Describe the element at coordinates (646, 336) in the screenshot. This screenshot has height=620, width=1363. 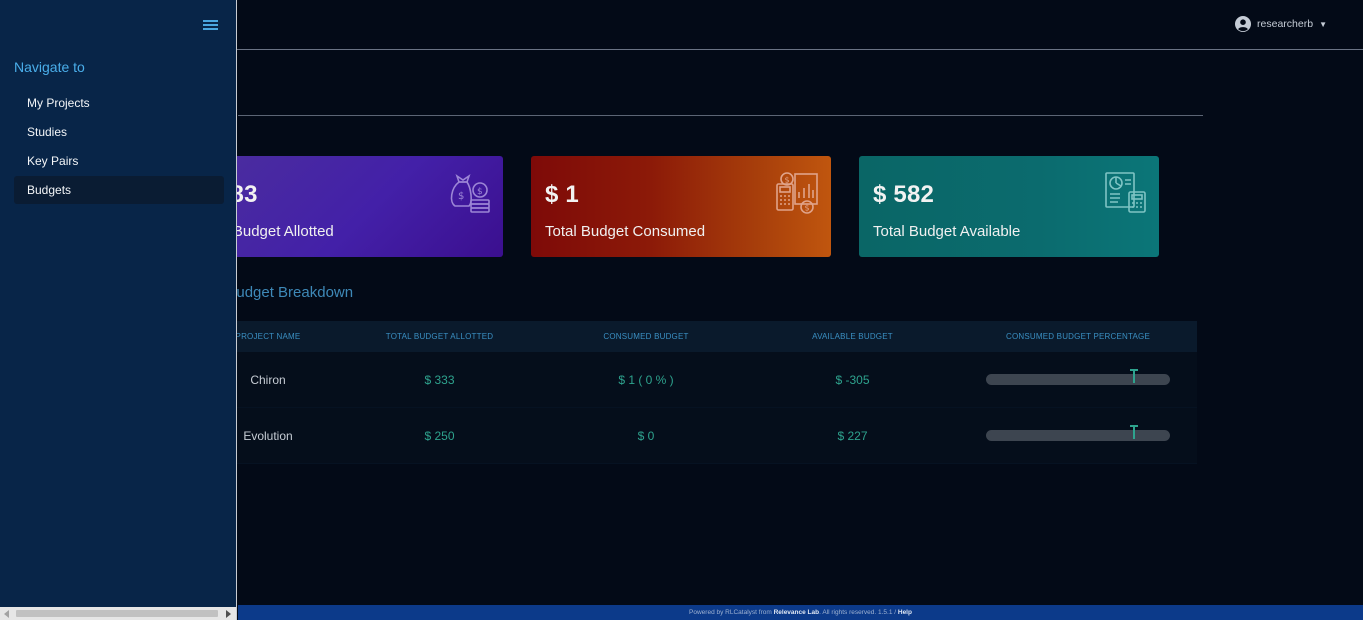
I see `column-header-consumed-budget: CONSUMED BUDGET` at that location.